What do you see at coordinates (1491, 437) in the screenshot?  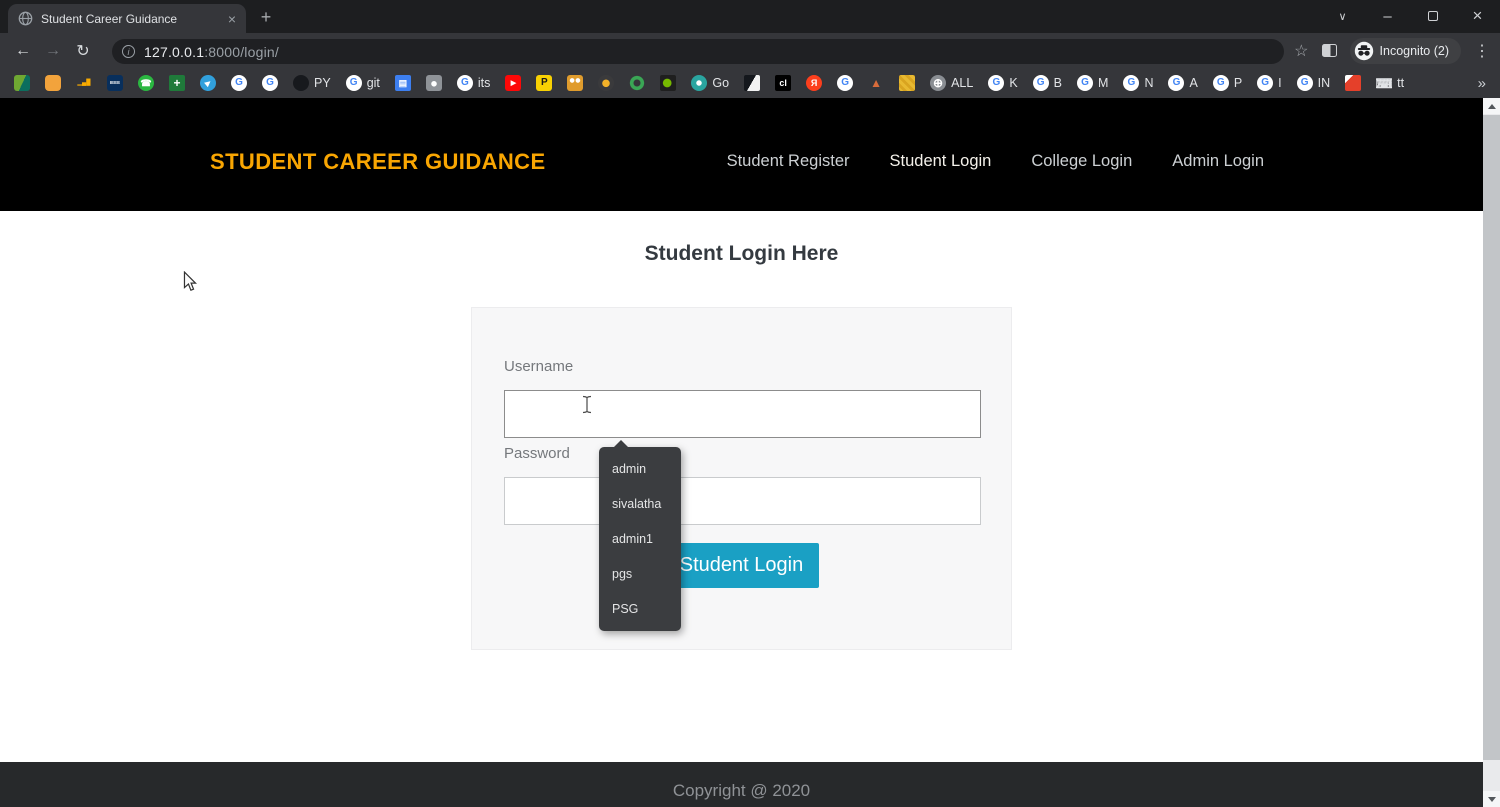 I see `scrollbar-thumb` at bounding box center [1491, 437].